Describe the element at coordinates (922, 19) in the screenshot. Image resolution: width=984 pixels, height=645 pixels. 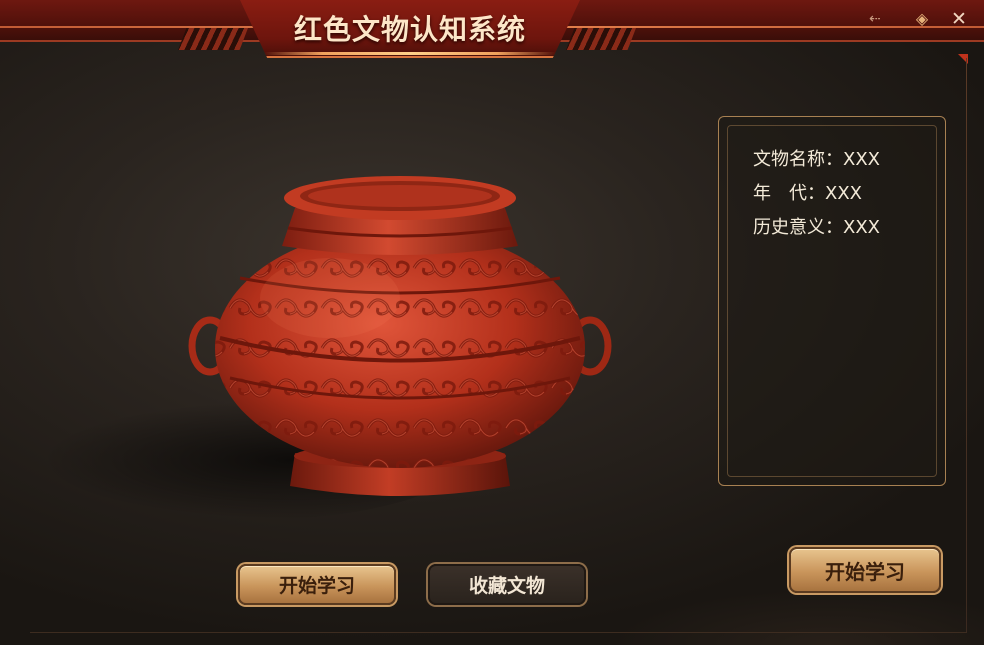
I see `diamond-icon: ◈` at that location.